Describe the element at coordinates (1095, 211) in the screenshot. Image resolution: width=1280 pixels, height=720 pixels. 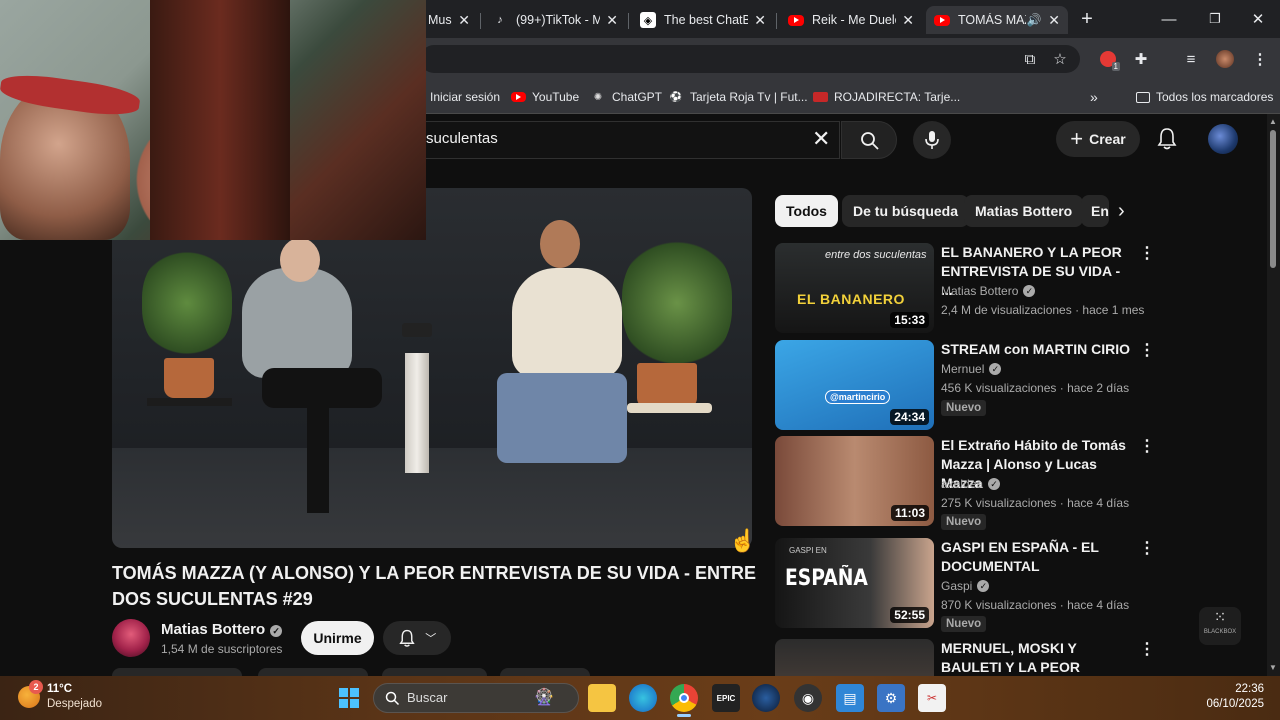
I see `chip-en-vivo: En vivo` at that location.